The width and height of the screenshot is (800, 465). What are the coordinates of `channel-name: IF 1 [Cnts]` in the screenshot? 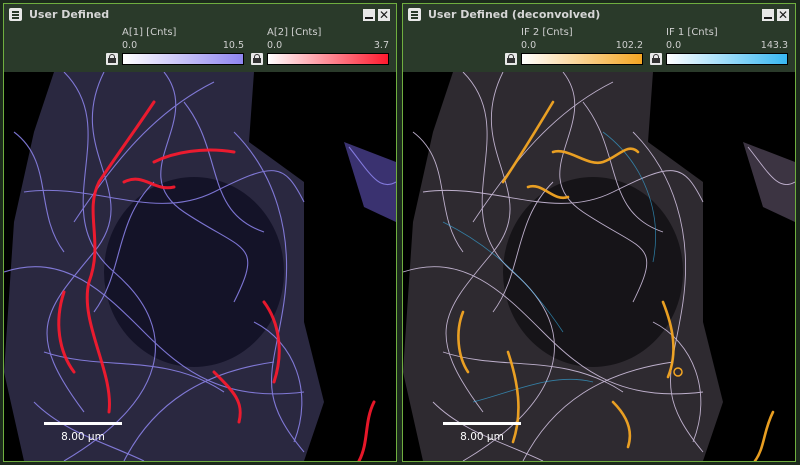 It's located at (692, 32).